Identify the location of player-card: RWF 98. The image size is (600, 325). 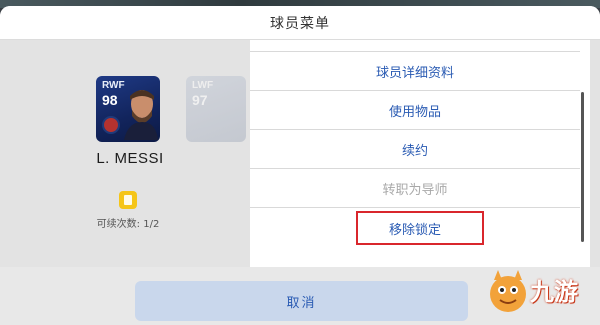
(128, 109).